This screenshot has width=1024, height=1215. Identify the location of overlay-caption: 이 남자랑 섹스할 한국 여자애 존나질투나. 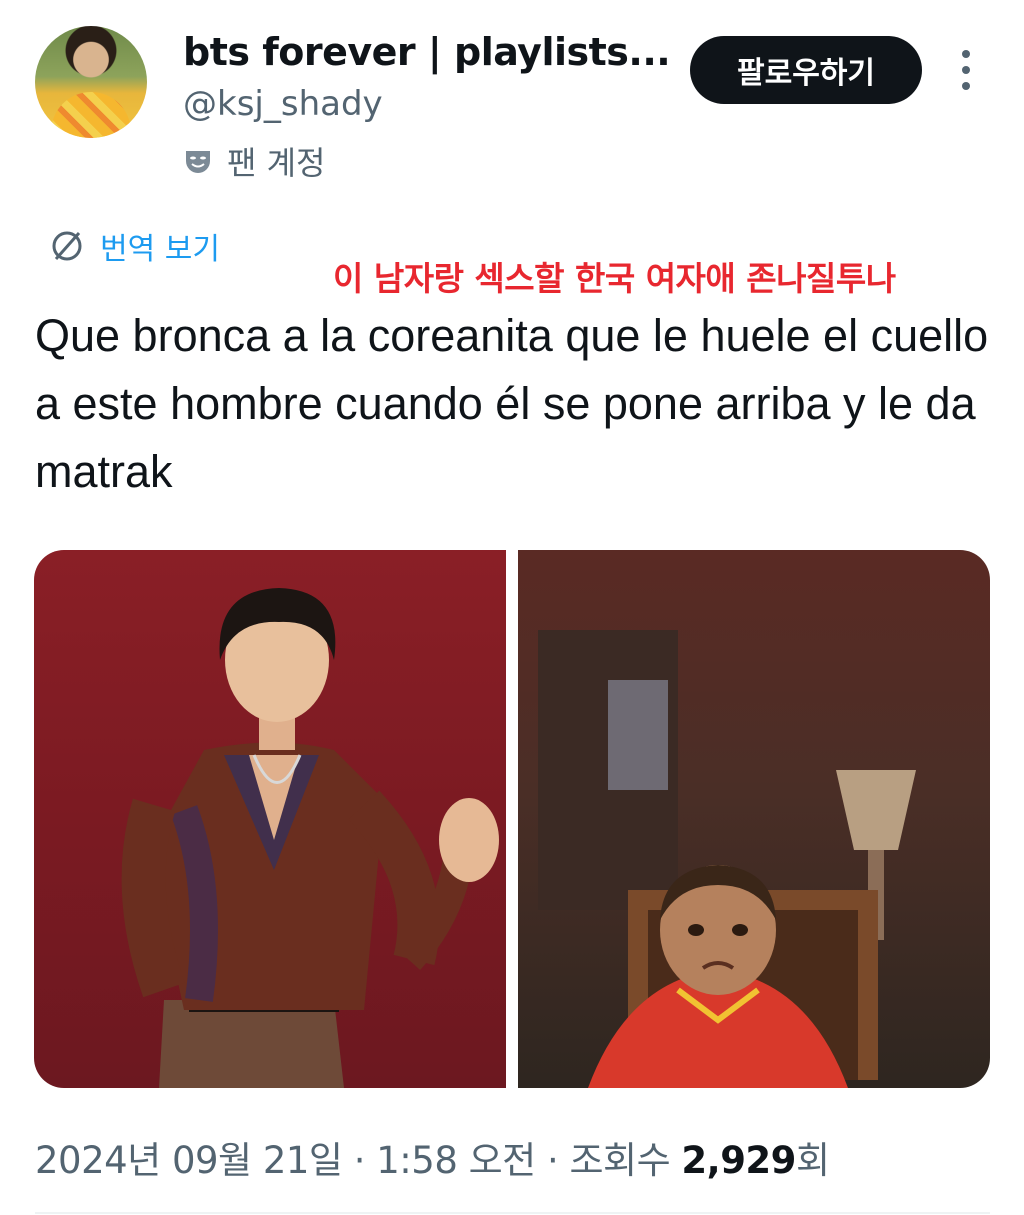
(614, 278).